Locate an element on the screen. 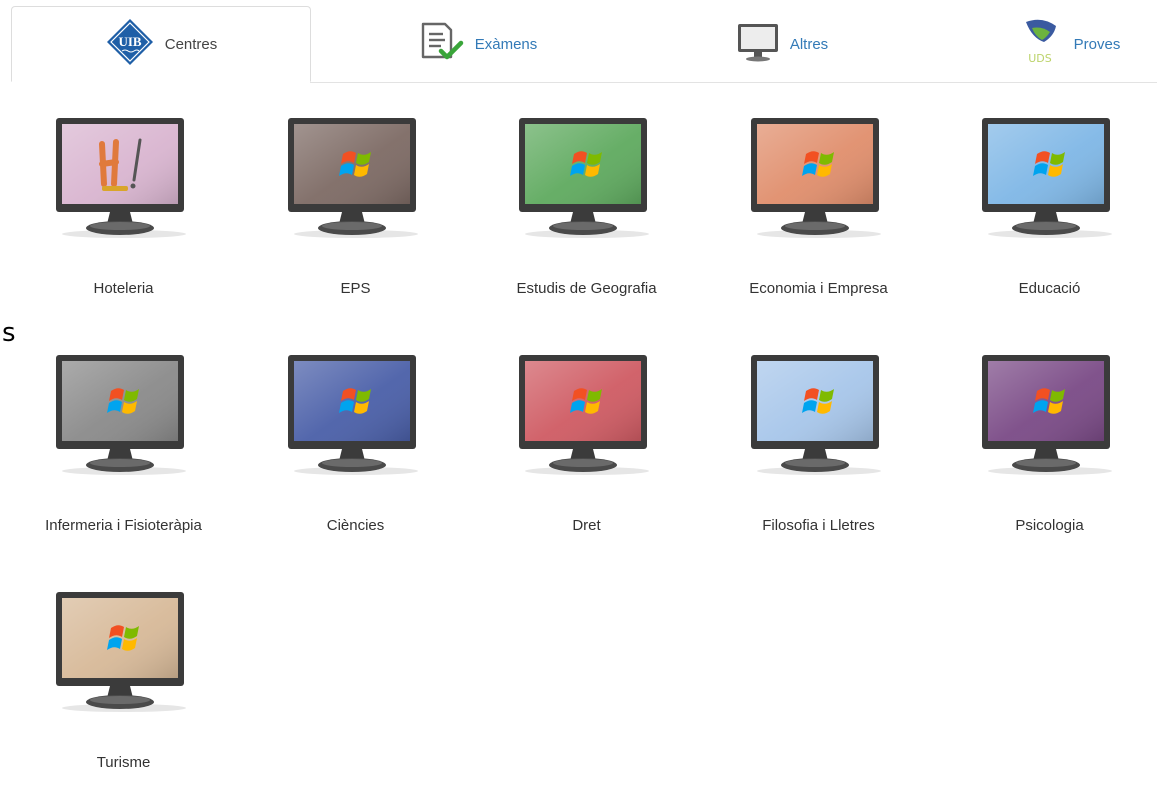  svg-text: UIB is located at coordinates (129, 41).